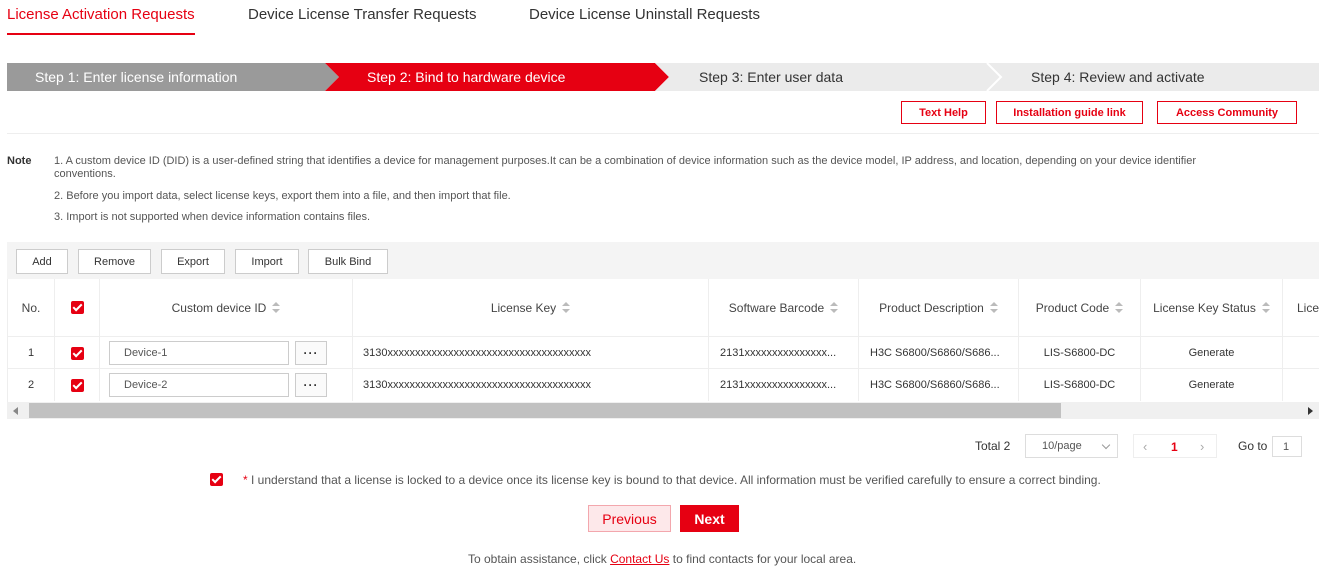 This screenshot has height=575, width=1327. I want to click on row-did-cell: Device-2 ···, so click(226, 385).